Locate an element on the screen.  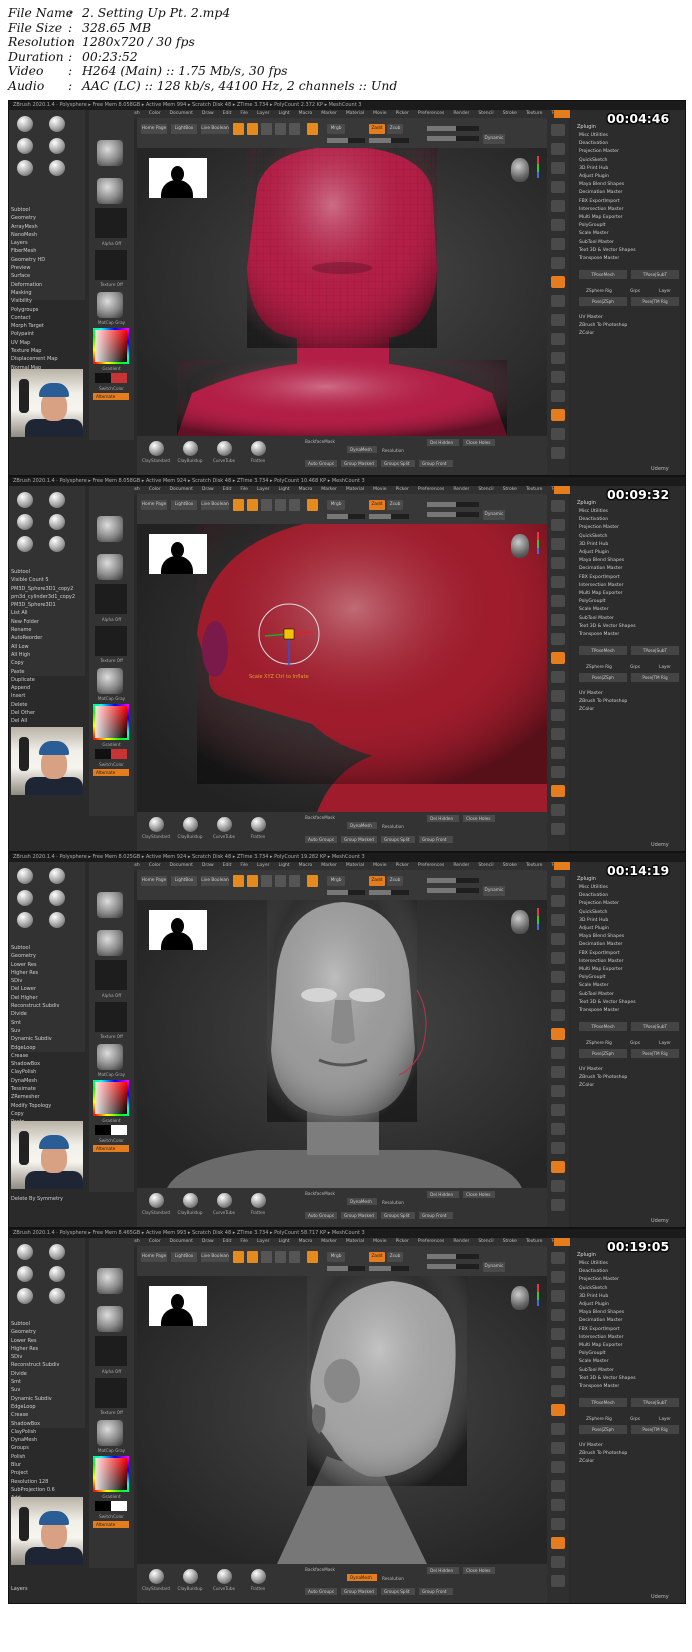
rgb-intensity-slider is located at coordinates (346, 516).